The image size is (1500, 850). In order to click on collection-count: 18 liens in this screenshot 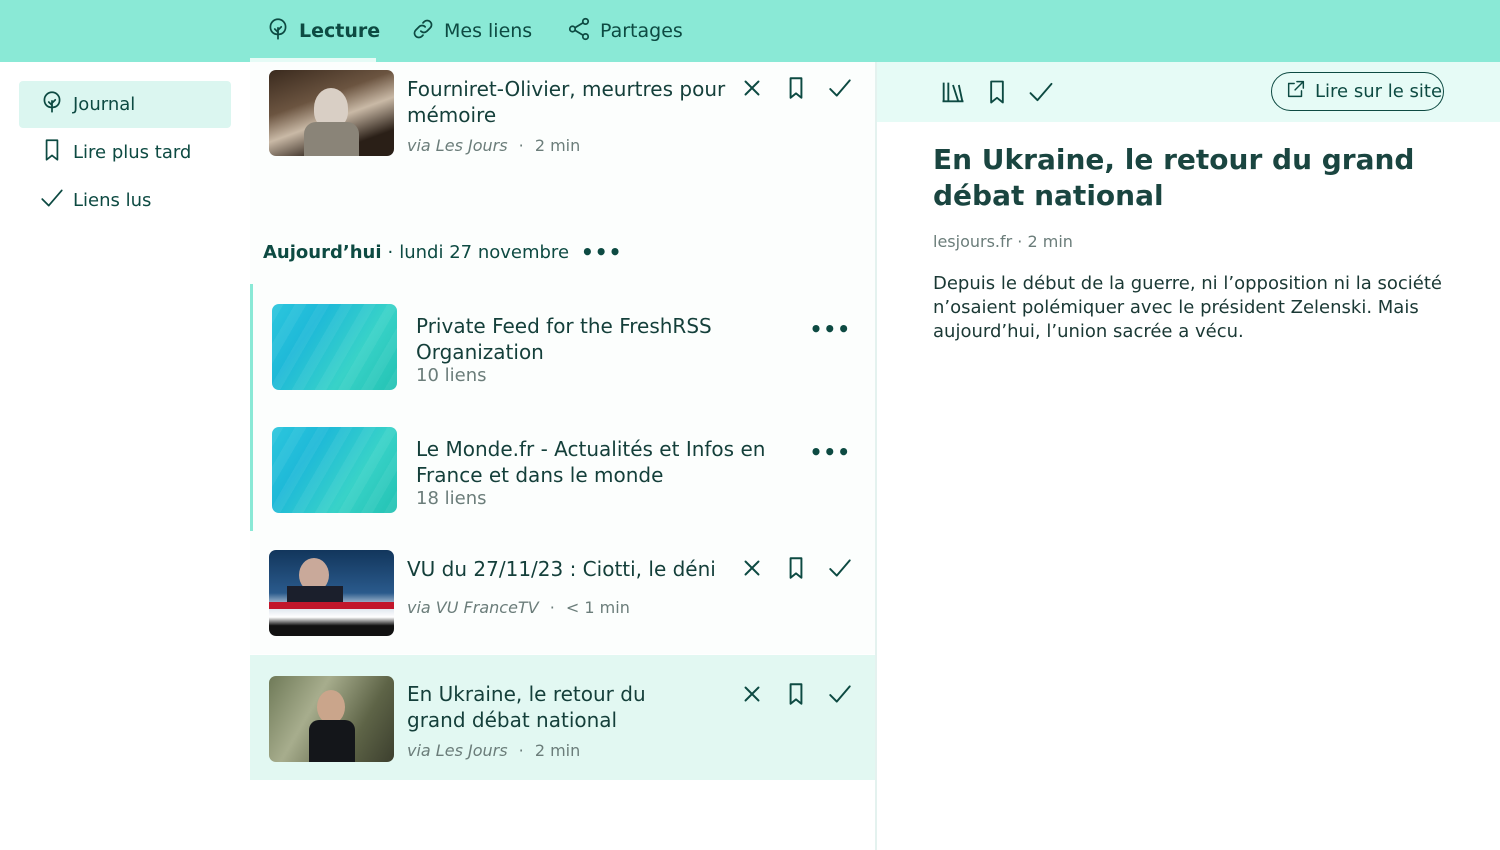, I will do `click(451, 498)`.